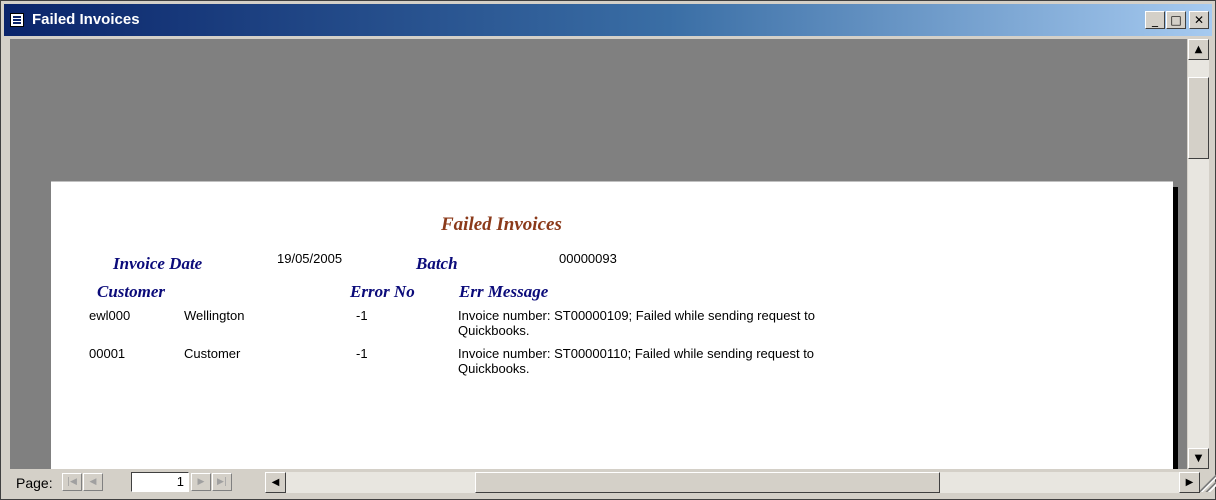 The width and height of the screenshot is (1216, 500). I want to click on close-icon: ✕, so click(1199, 20).